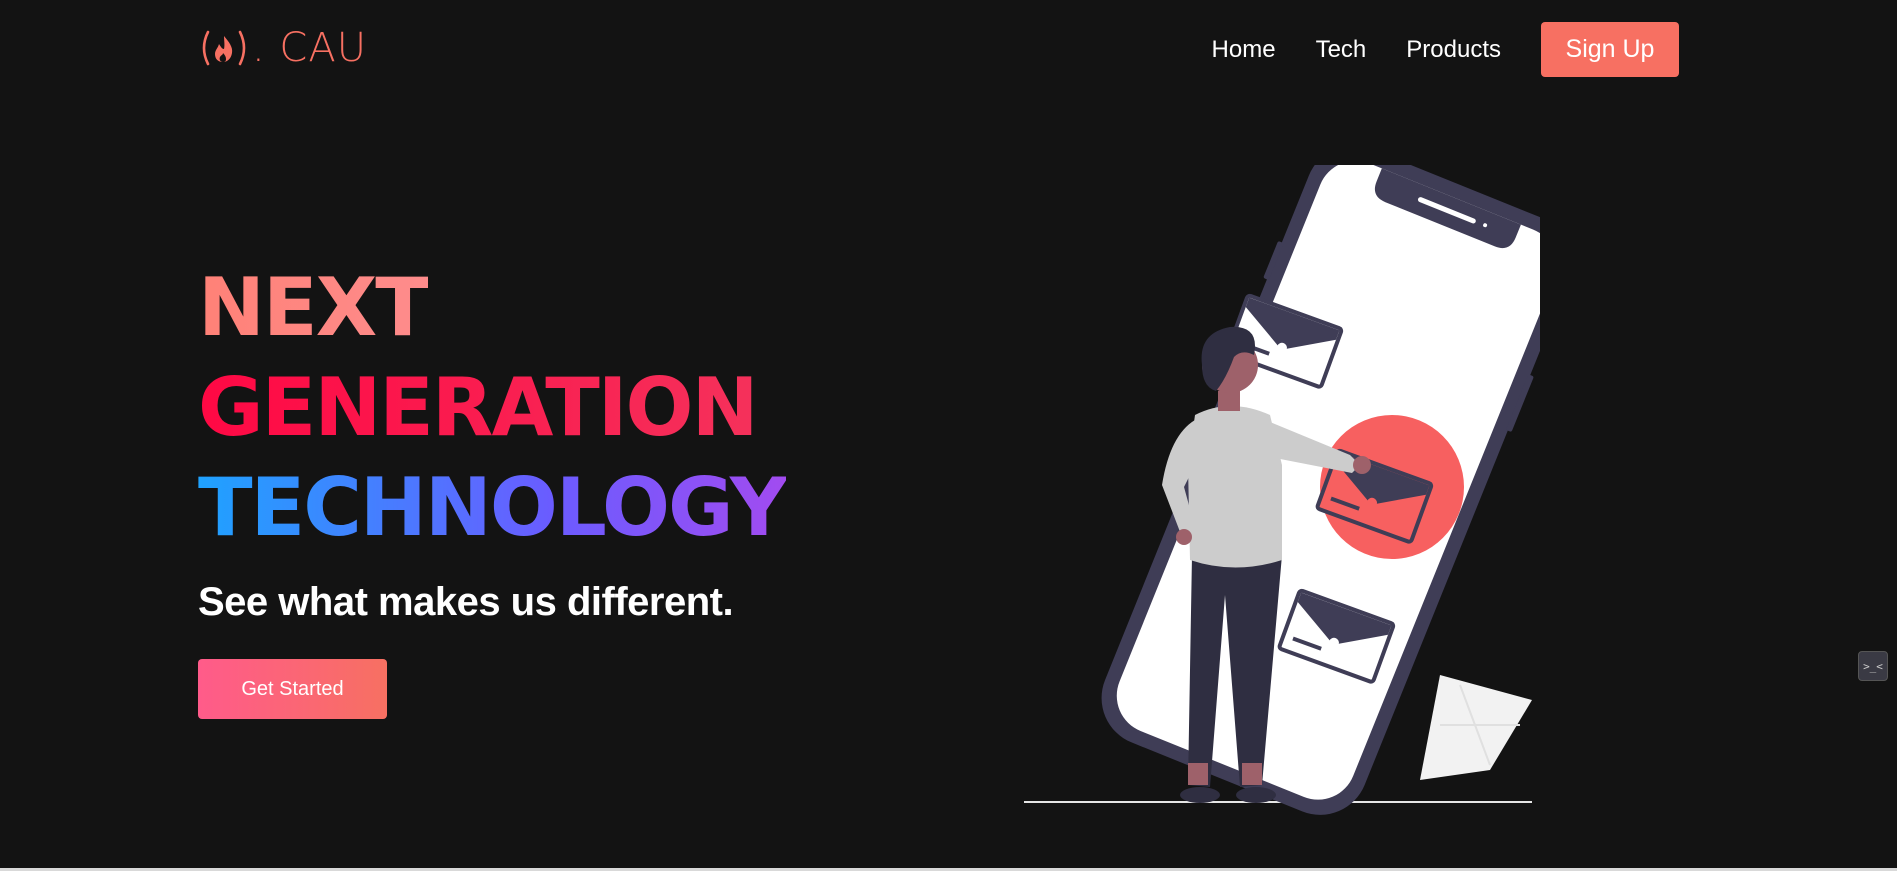 The image size is (1897, 871). What do you see at coordinates (309, 48) in the screenshot?
I see `logo-text: . CAU` at bounding box center [309, 48].